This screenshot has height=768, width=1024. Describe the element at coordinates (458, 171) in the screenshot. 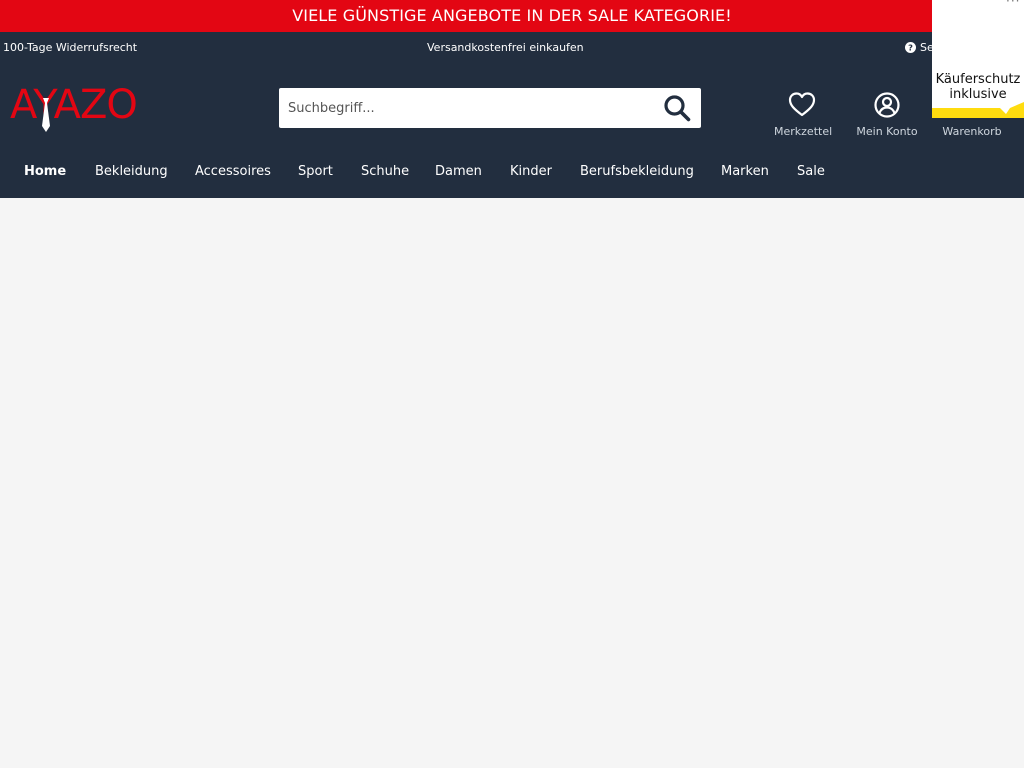

I see `nav-item-damen: Damen` at that location.